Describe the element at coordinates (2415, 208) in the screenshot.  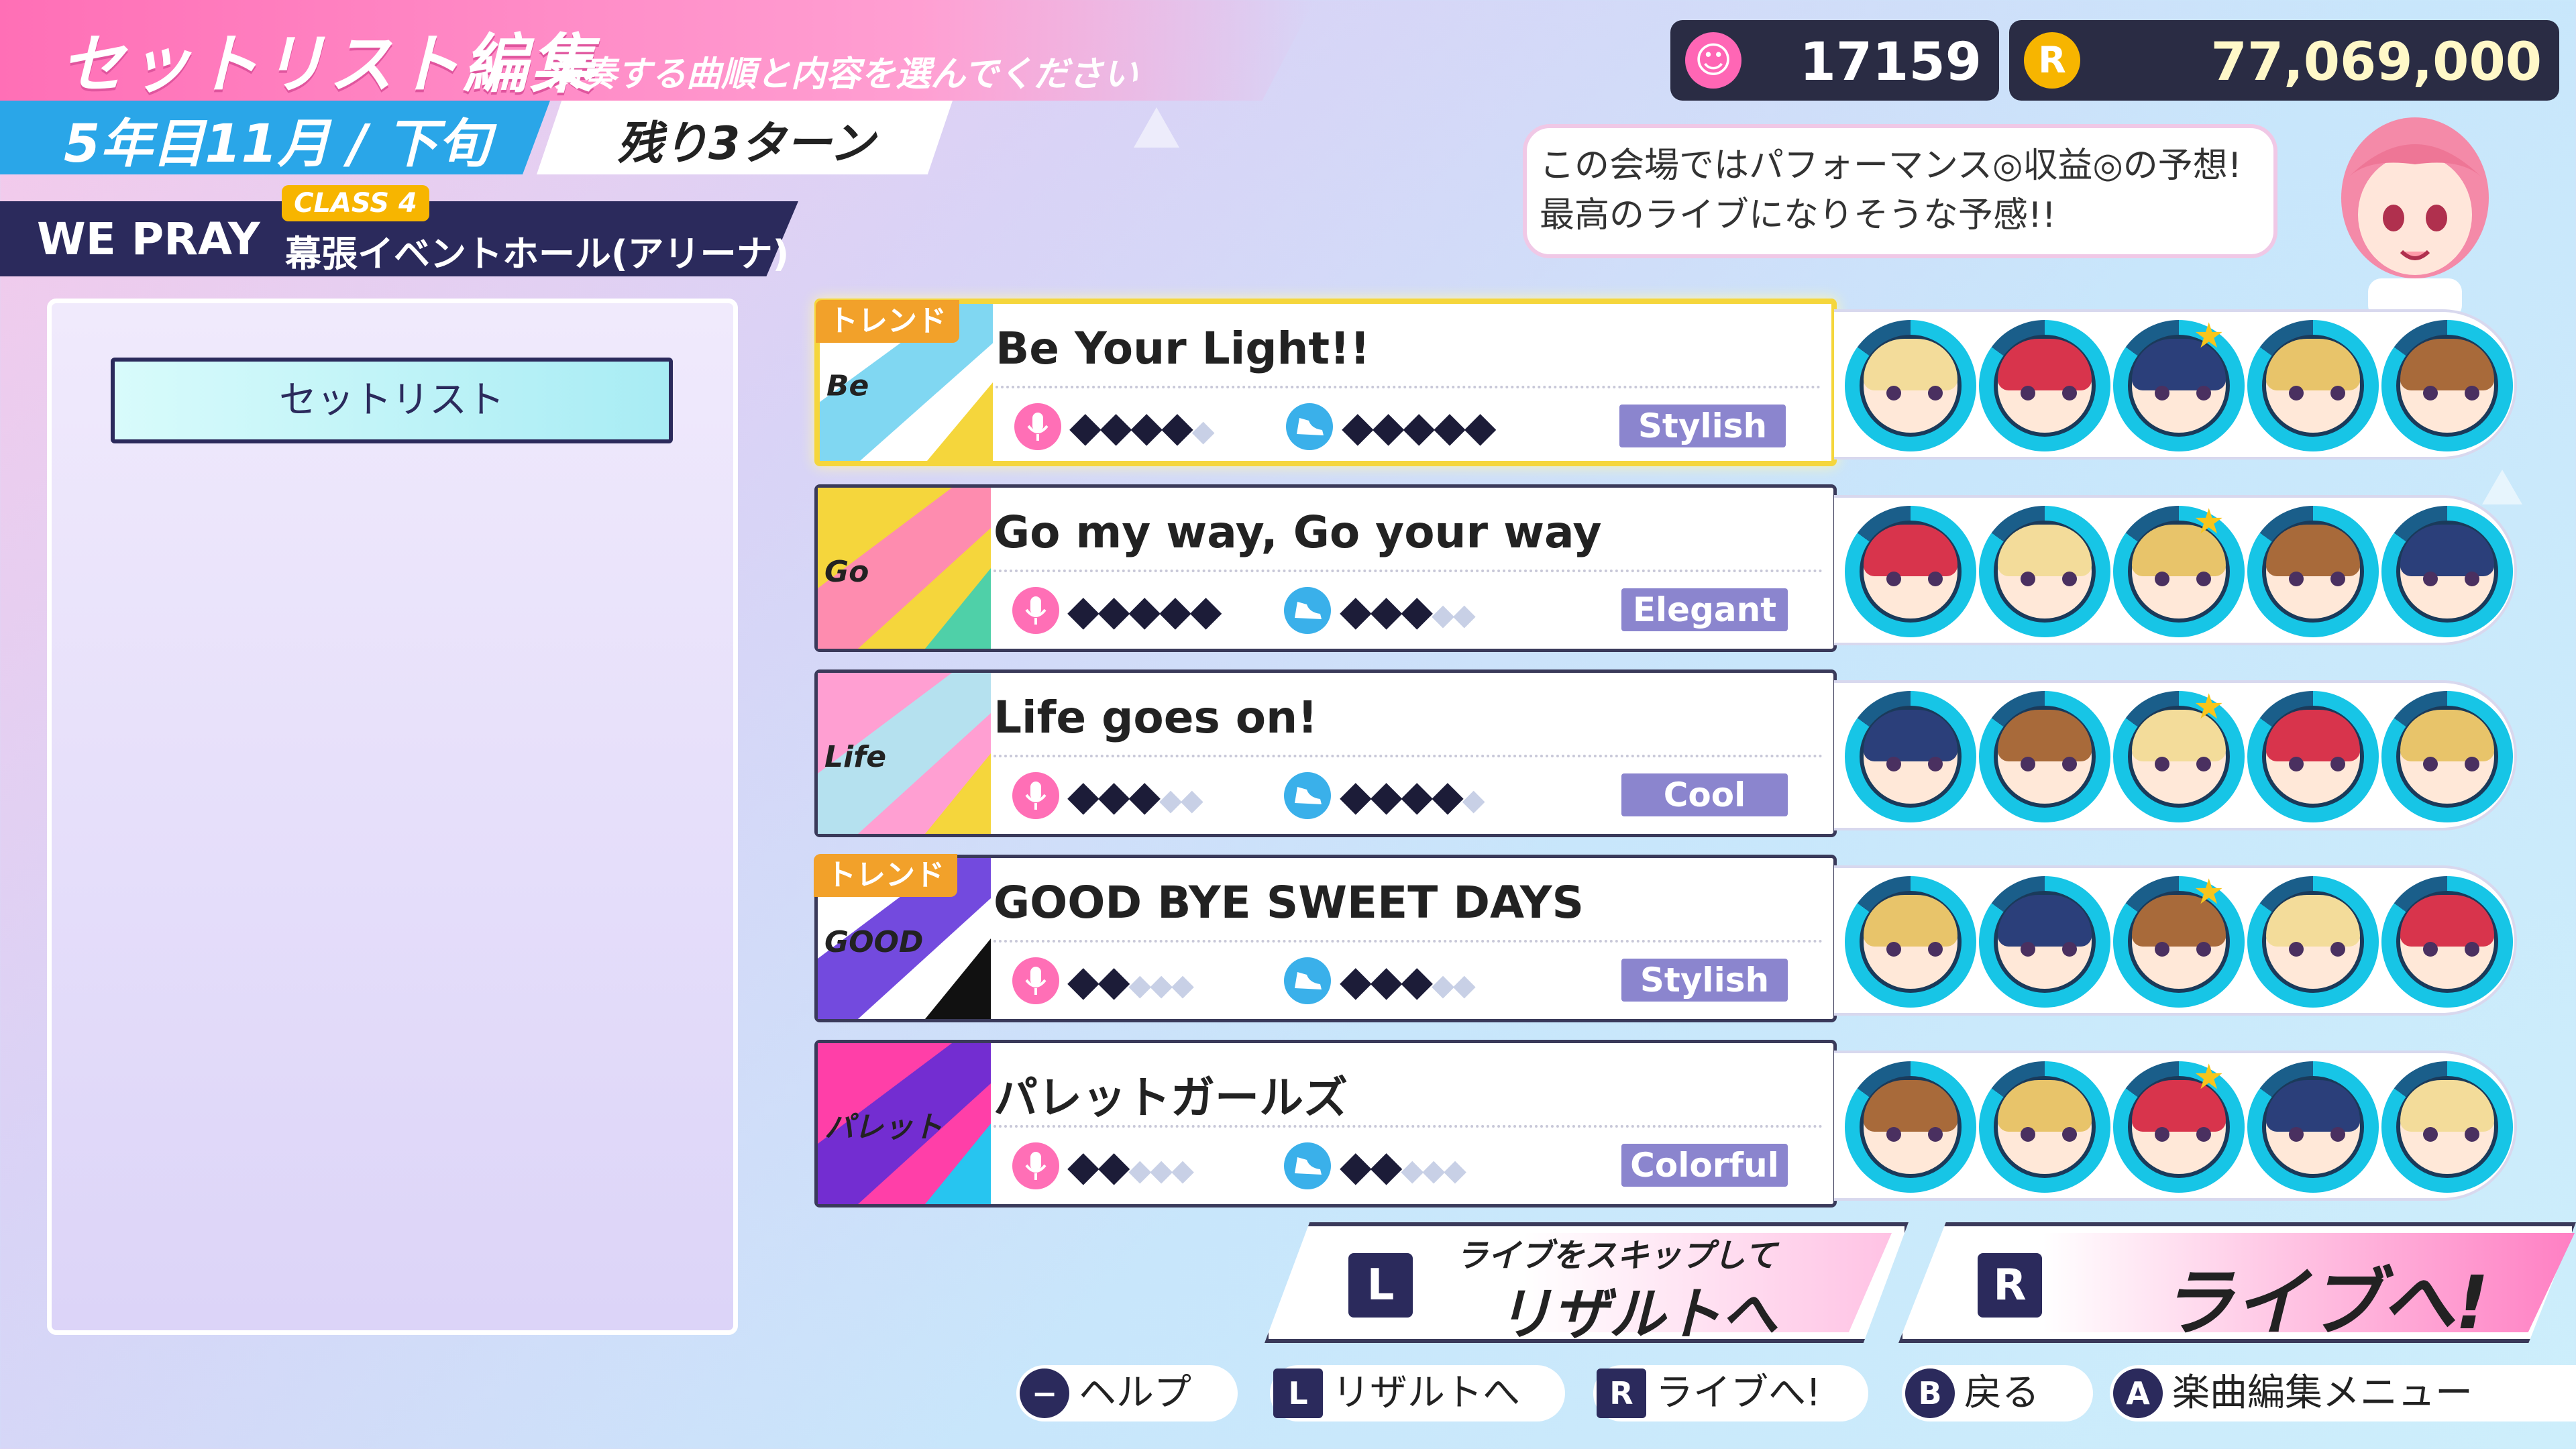
I see `manager-avatar` at that location.